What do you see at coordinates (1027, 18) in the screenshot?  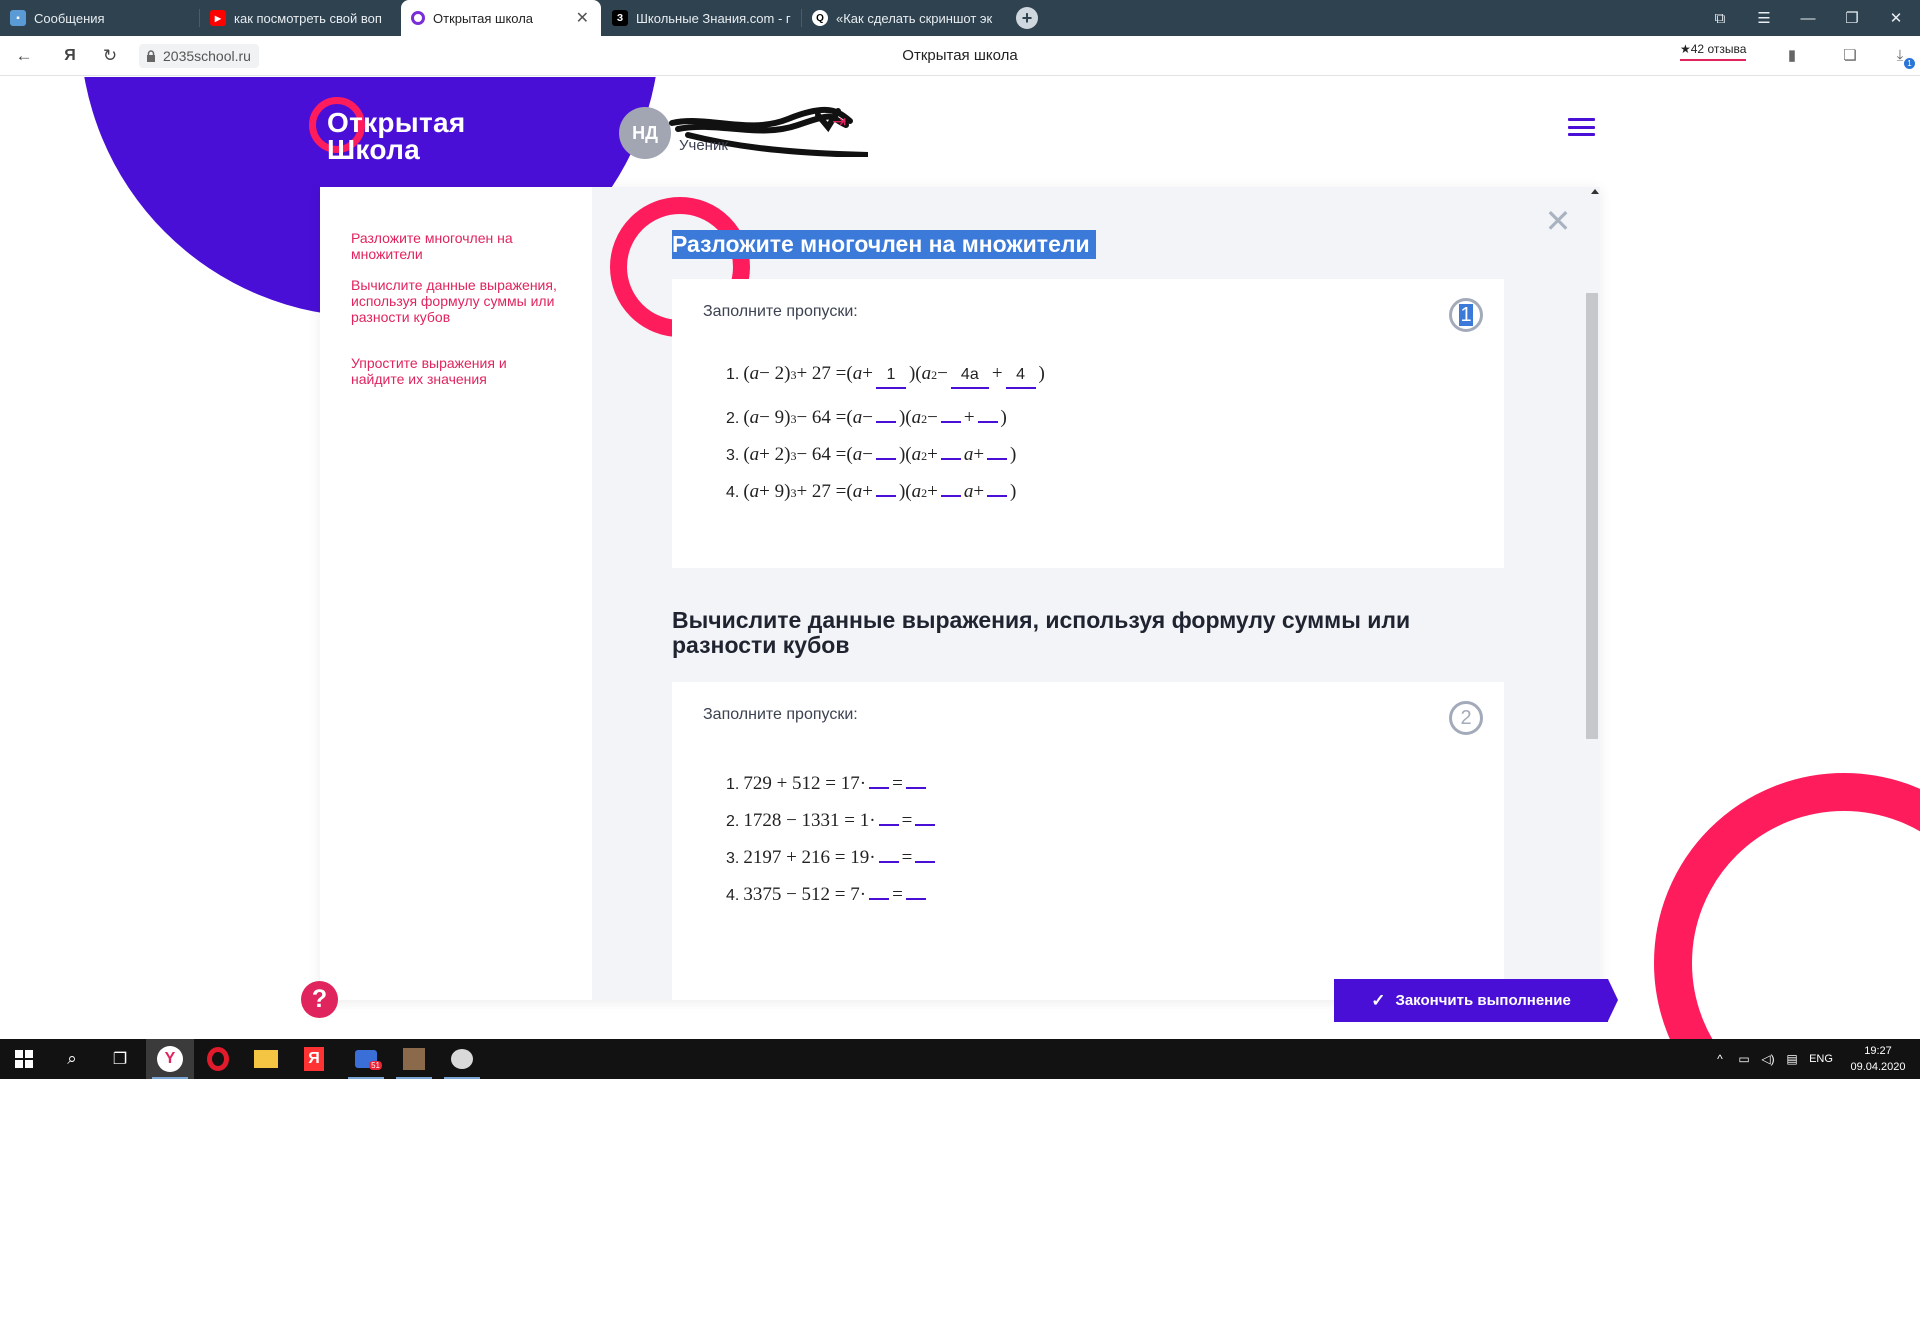 I see `new-tab-button: +` at bounding box center [1027, 18].